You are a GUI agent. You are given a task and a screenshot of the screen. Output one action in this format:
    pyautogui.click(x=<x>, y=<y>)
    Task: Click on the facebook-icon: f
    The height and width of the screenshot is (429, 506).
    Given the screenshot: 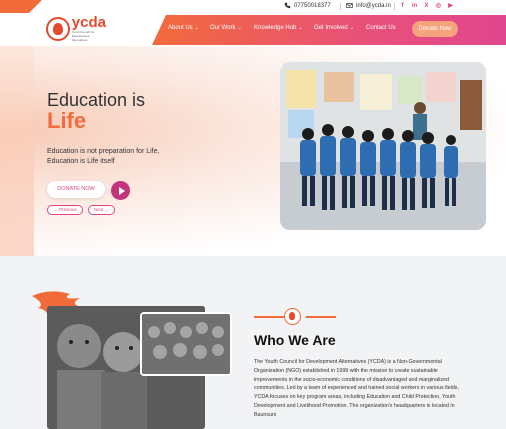 What is the action you would take?
    pyautogui.click(x=402, y=6)
    